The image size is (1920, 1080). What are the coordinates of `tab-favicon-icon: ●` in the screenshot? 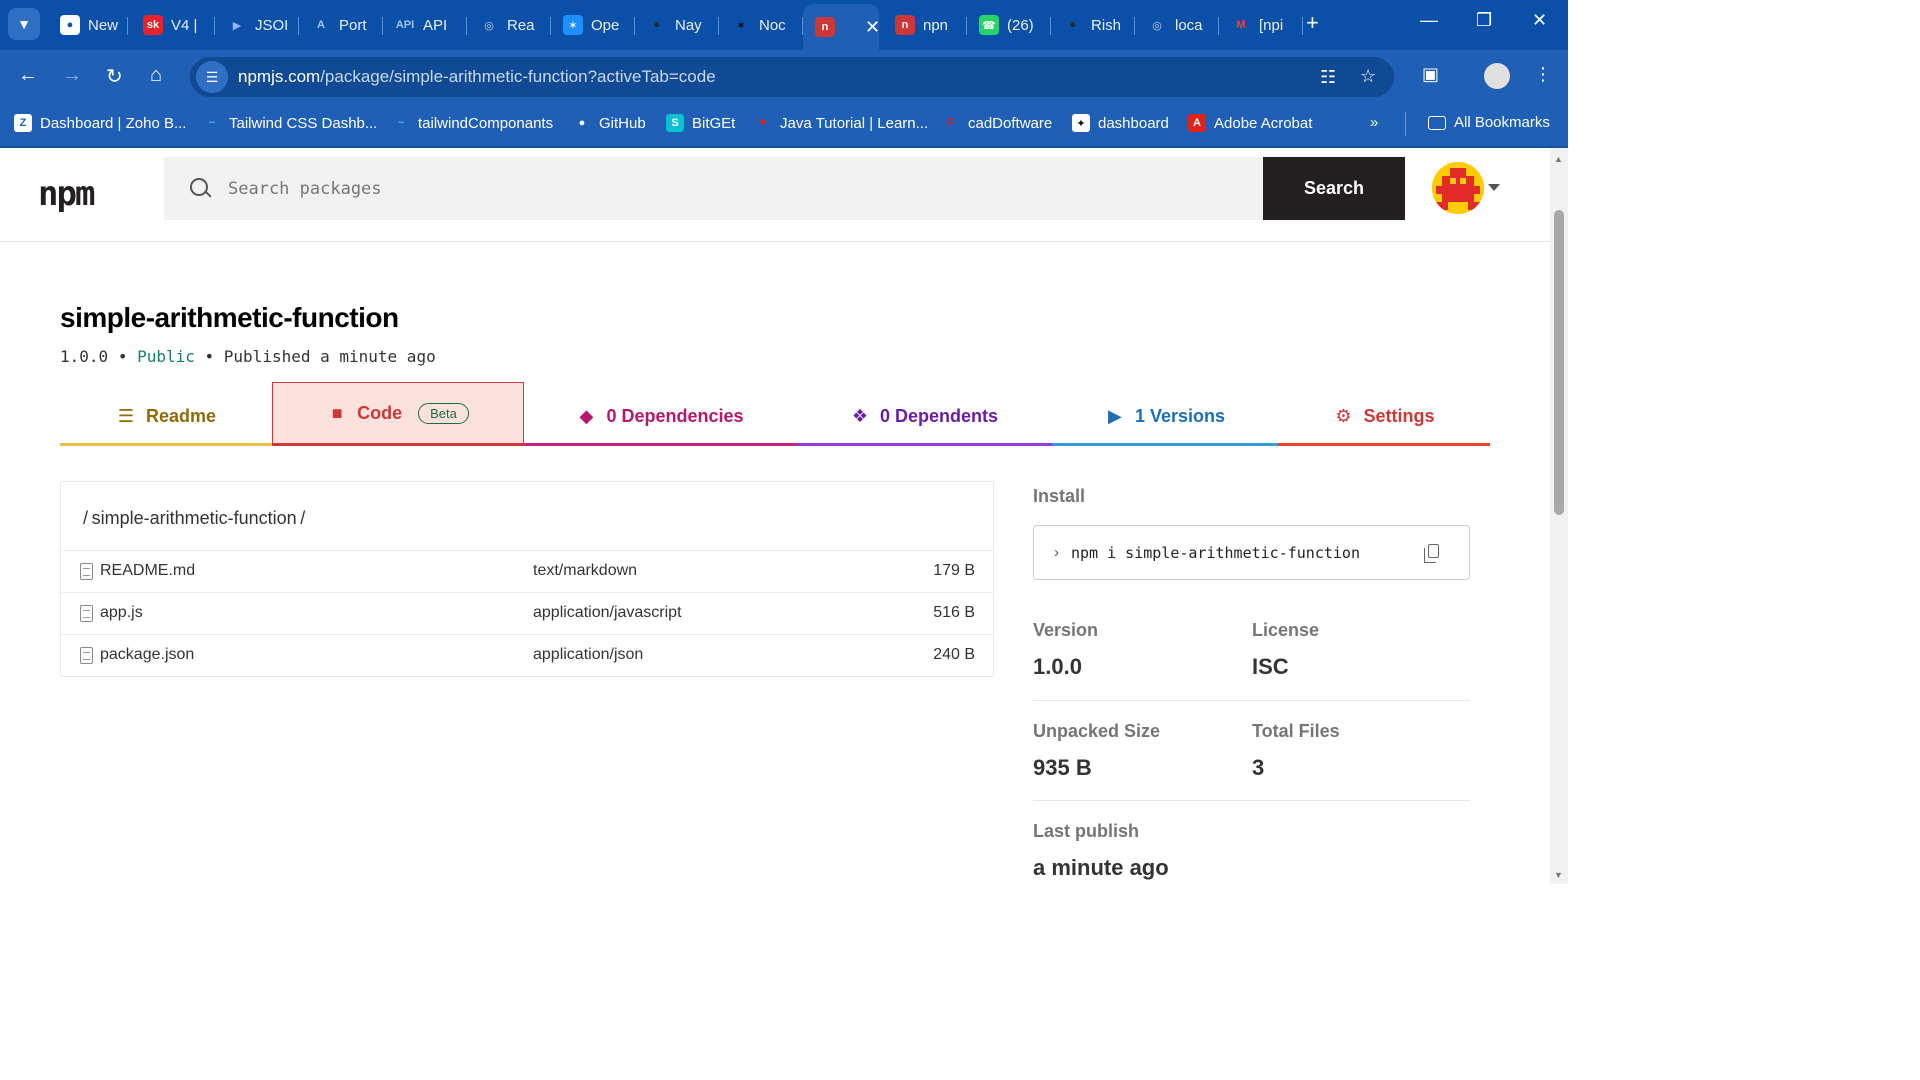 It's located at (657, 25).